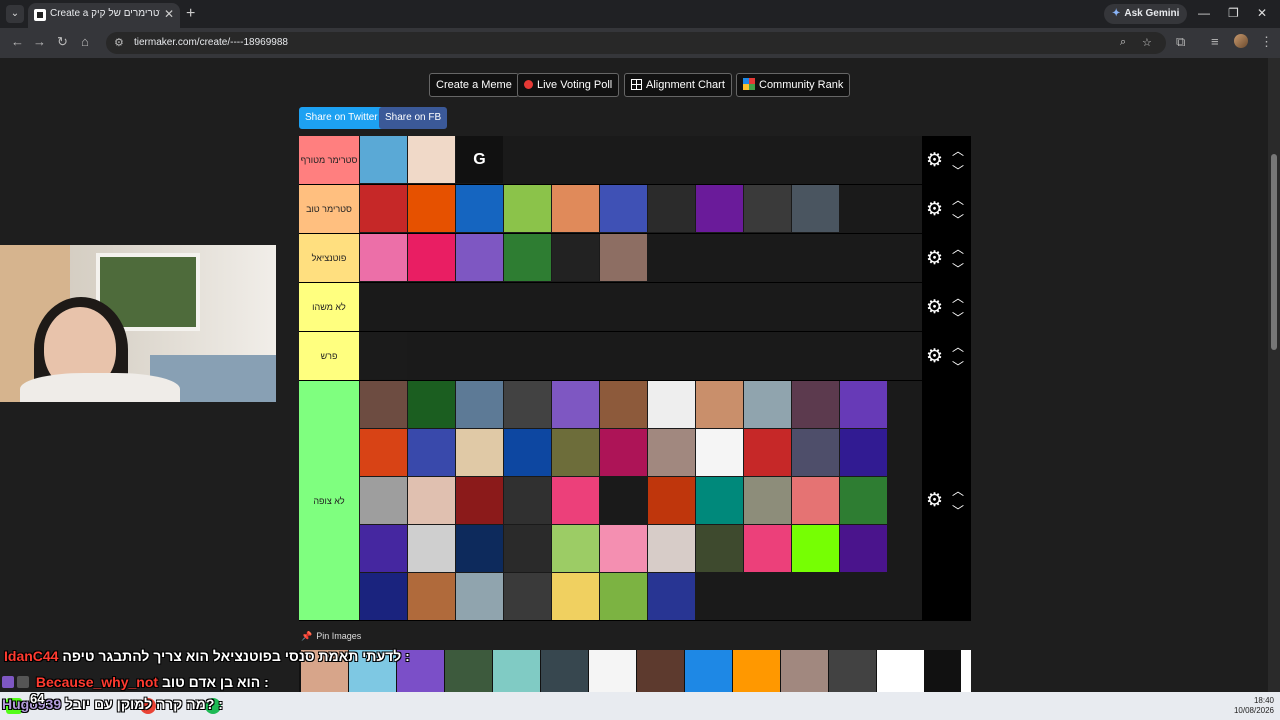 The image size is (1280, 720). Describe the element at coordinates (793, 85) in the screenshot. I see `community-rank-button: Community Rank` at that location.